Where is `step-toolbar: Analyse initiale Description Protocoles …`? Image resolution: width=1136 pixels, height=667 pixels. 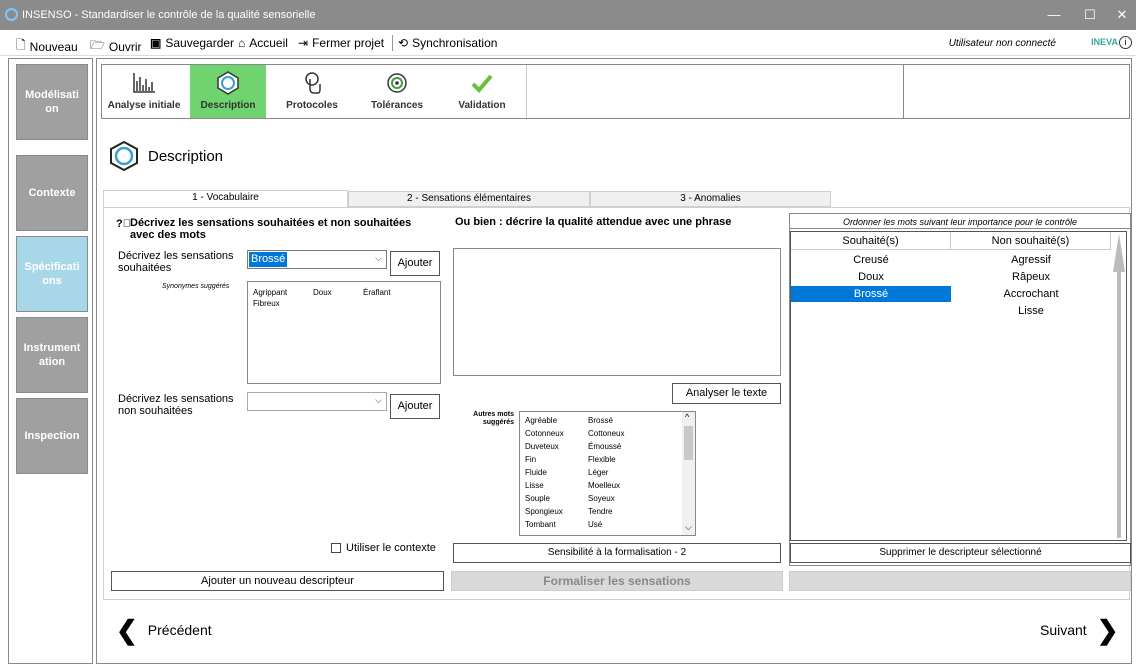 step-toolbar: Analyse initiale Description Protocoles … is located at coordinates (615, 91).